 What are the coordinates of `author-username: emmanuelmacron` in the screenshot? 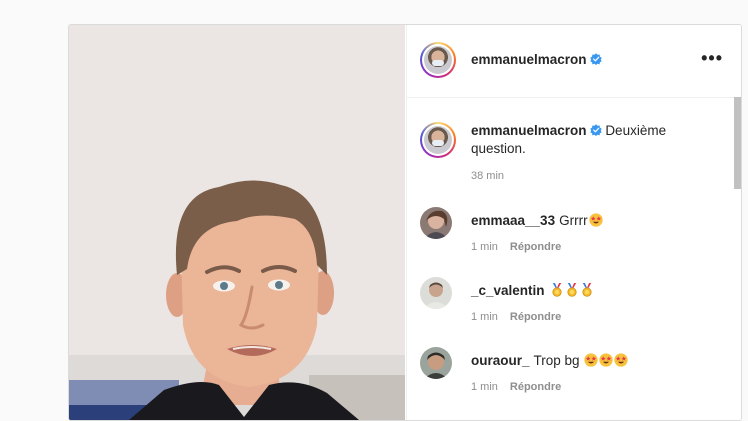 It's located at (536, 59).